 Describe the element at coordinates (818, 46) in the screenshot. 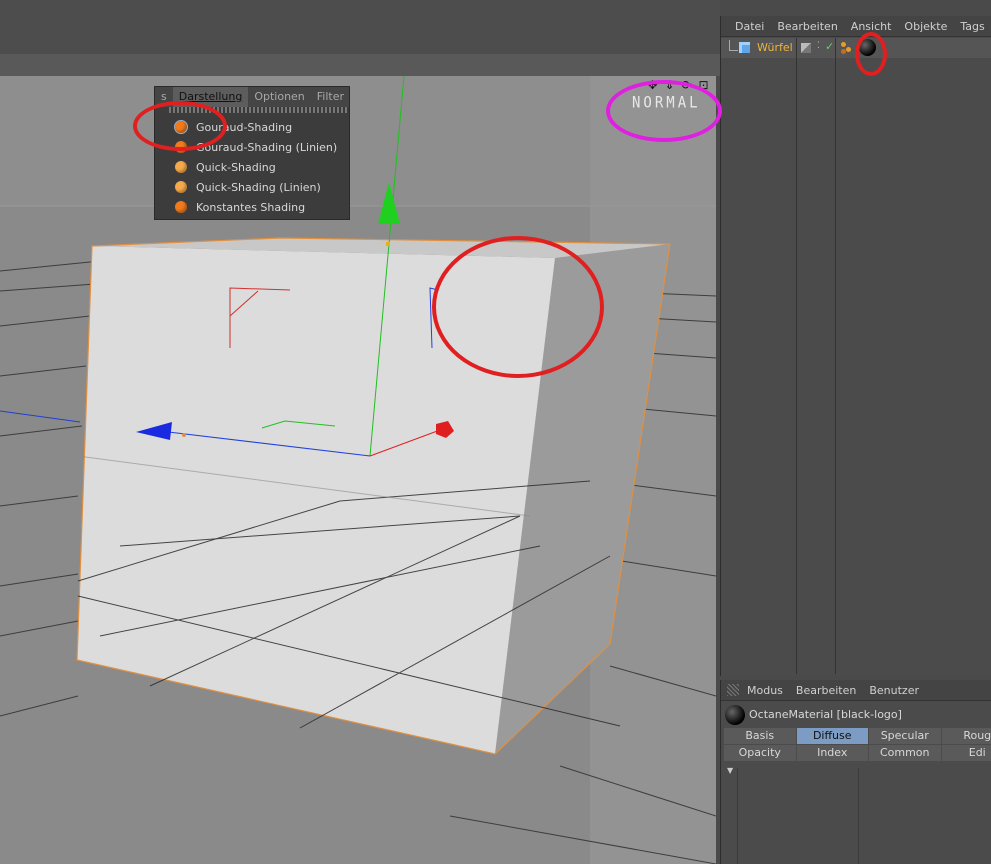

I see `visibility-dots-icon: ⁚` at that location.